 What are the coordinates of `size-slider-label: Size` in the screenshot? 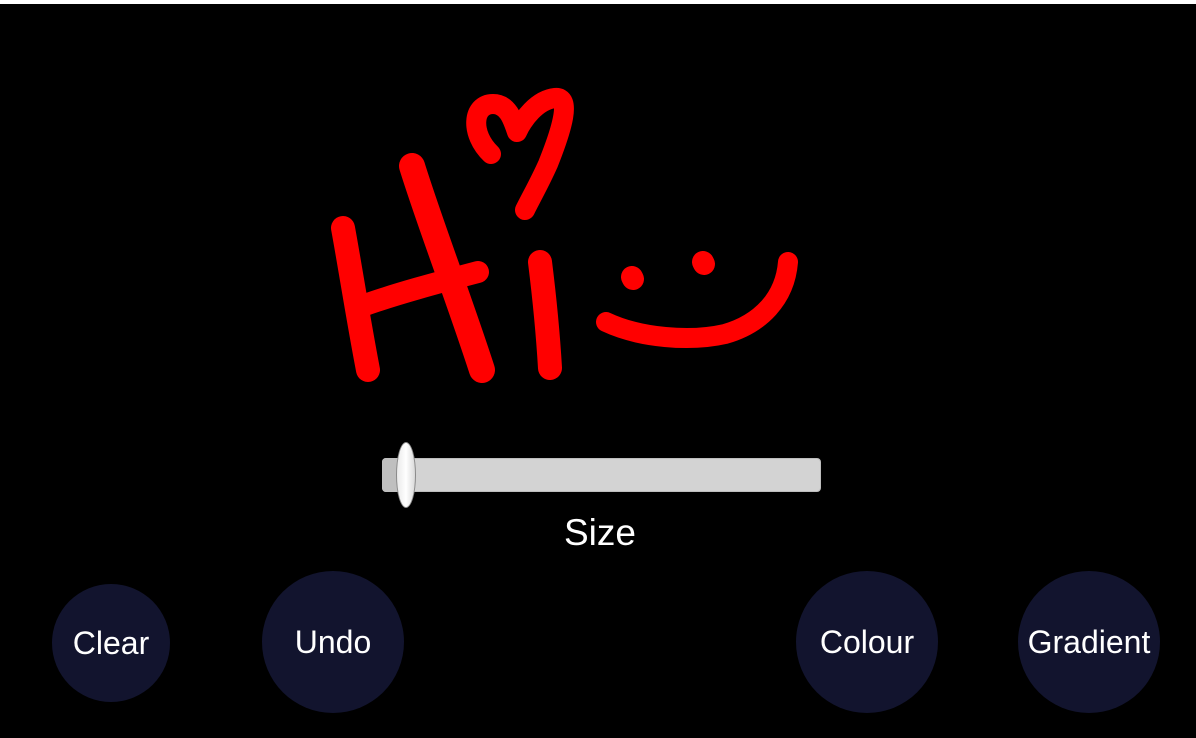 It's located at (600, 532).